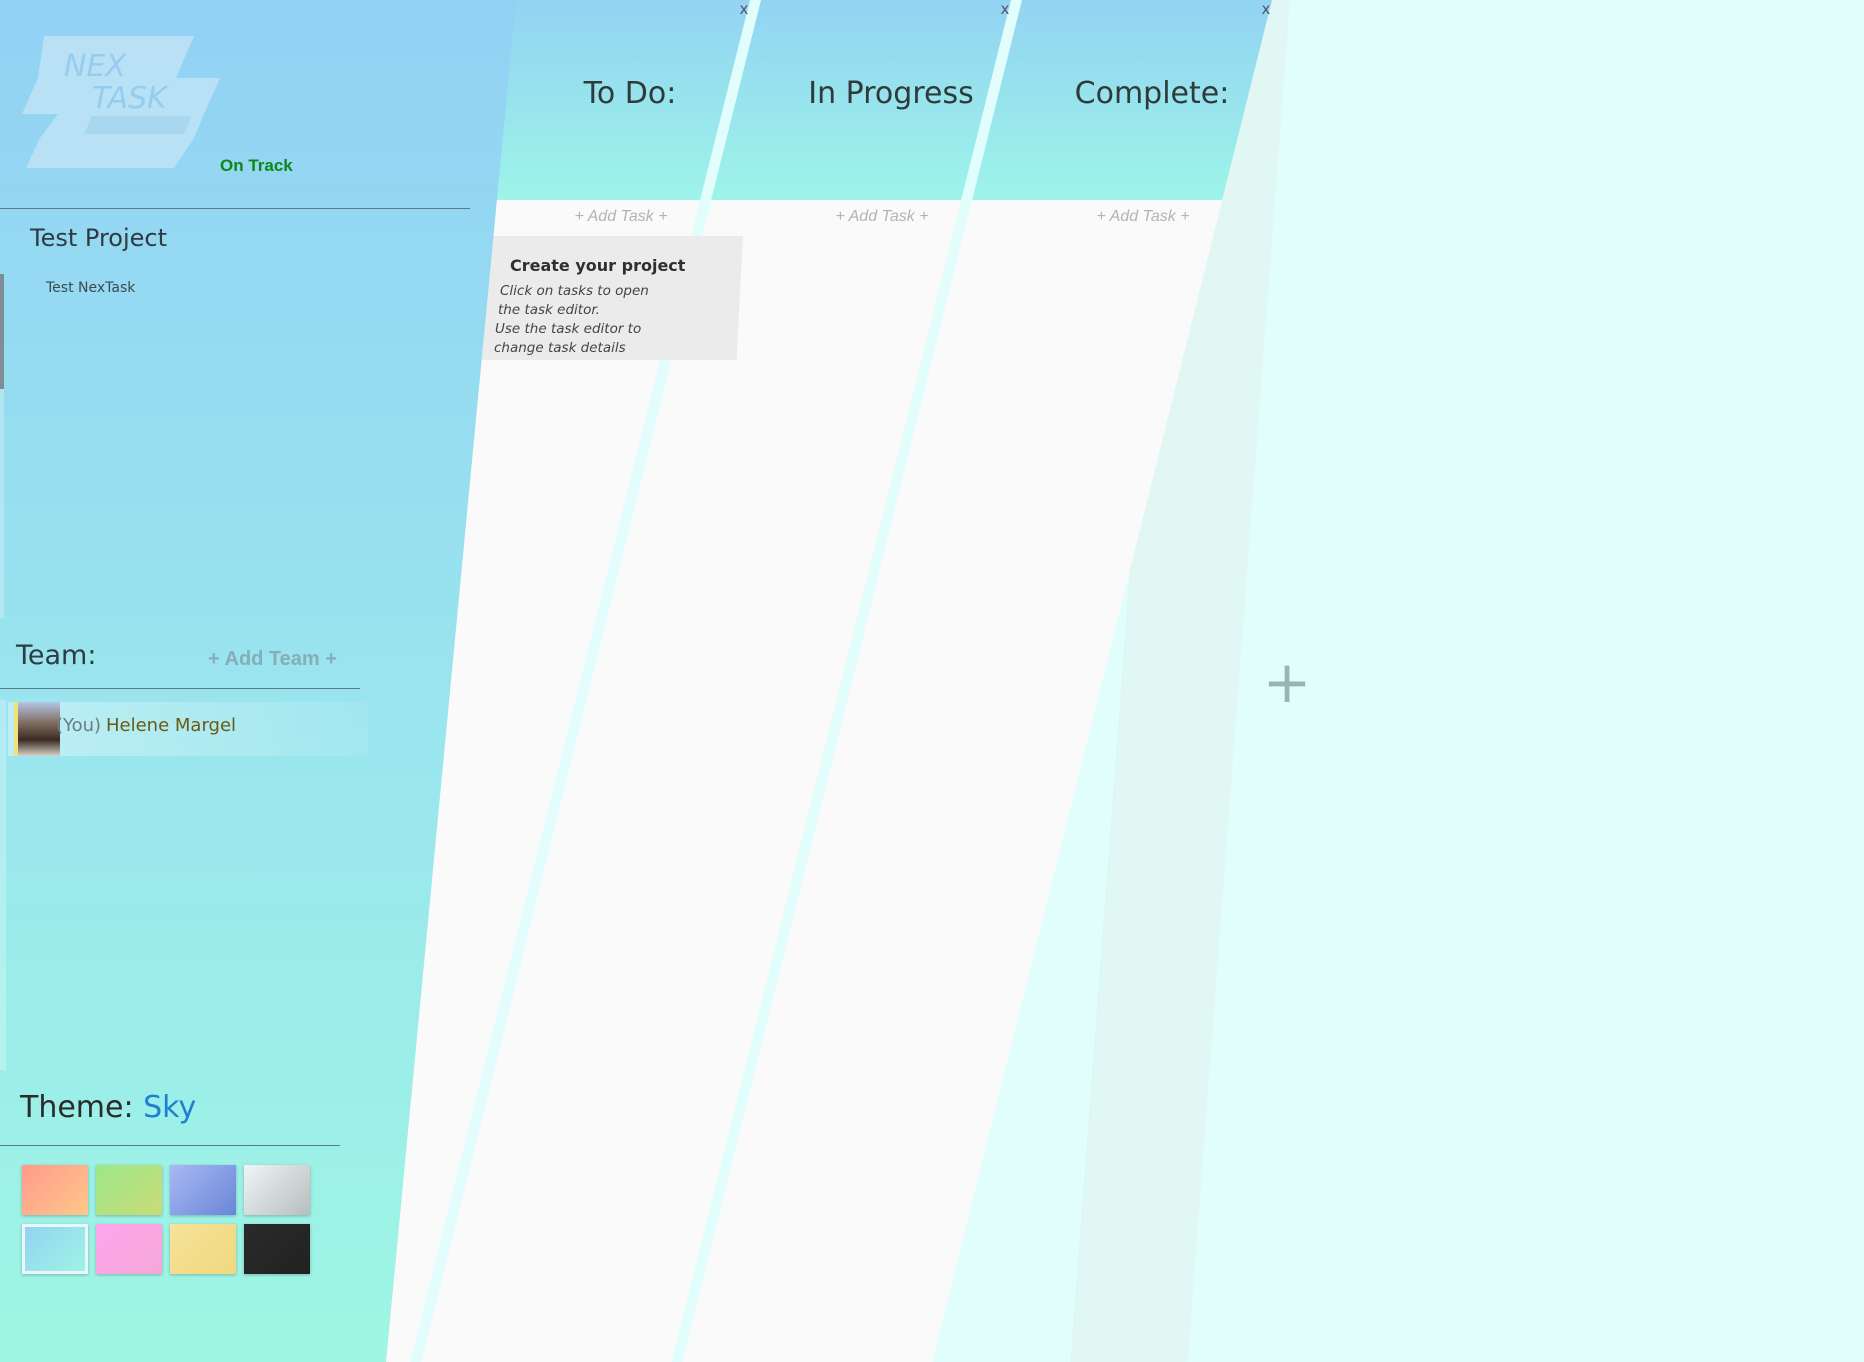 The image size is (1864, 1362). I want to click on theme-swatch-periwinkle, so click(203, 1190).